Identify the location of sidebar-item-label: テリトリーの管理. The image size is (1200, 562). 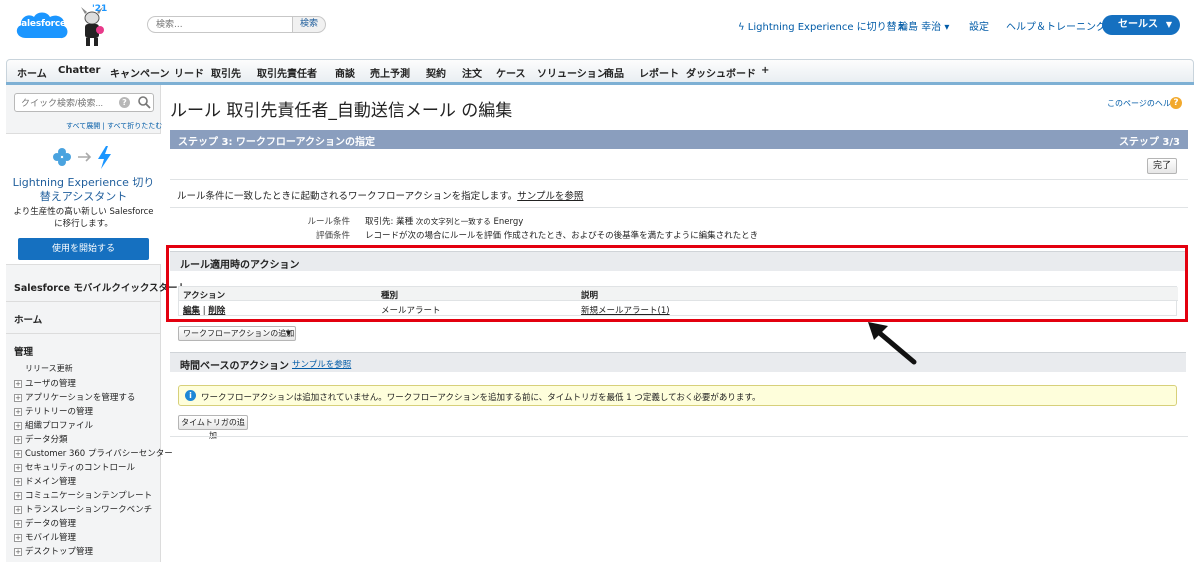
(59, 412).